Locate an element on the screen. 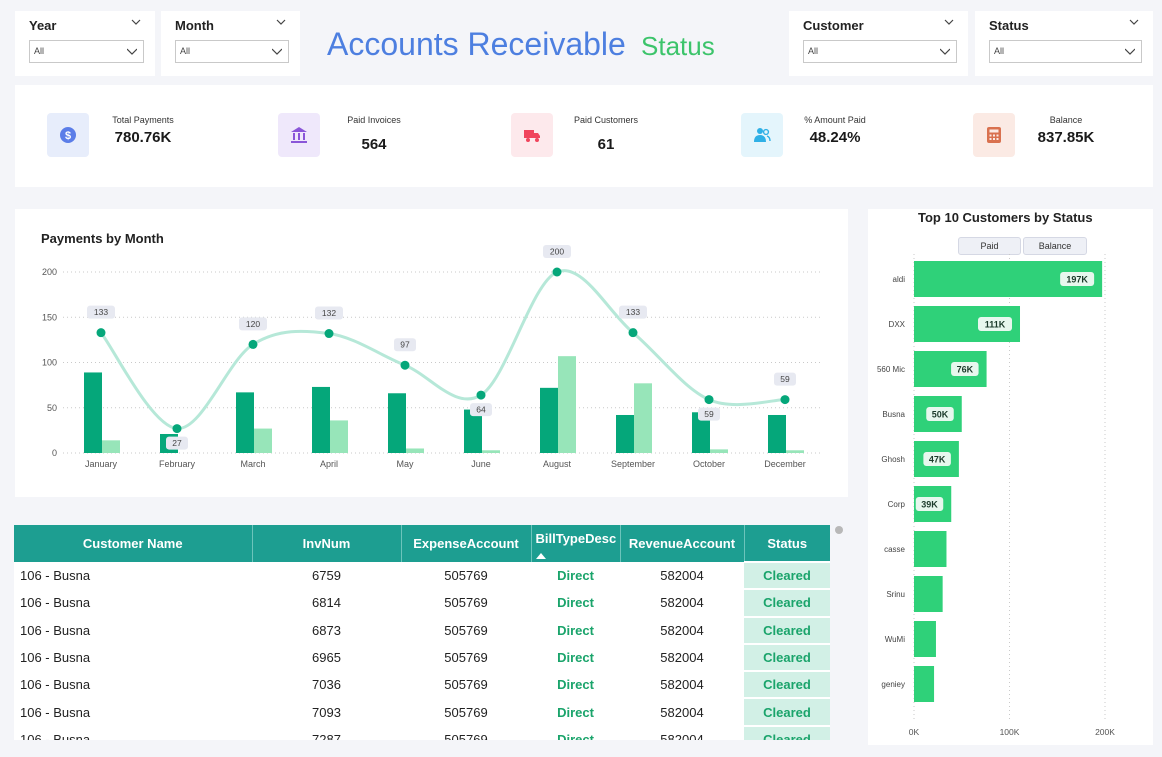 The image size is (1162, 757). y-tick-label: Corp is located at coordinates (897, 504).